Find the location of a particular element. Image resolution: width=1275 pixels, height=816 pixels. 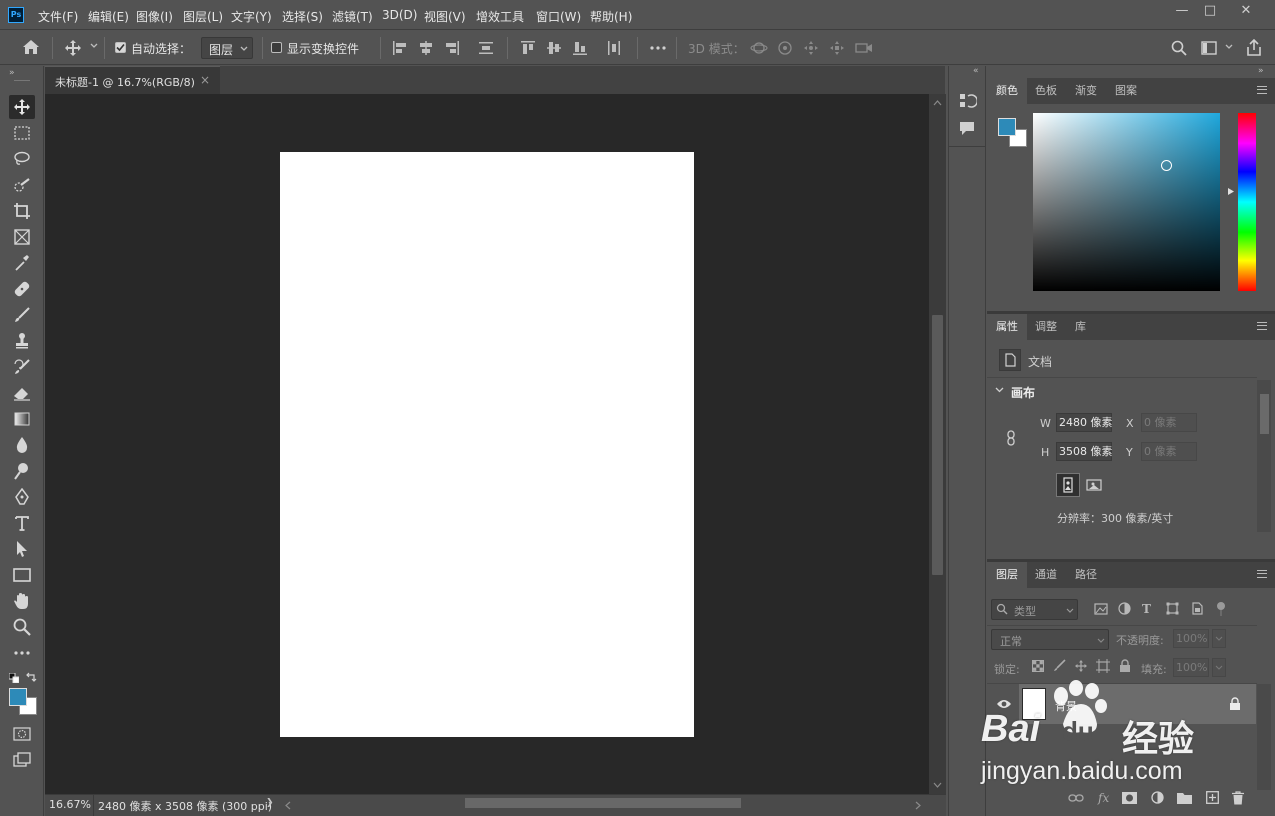

clone-stamp-tool is located at coordinates (22, 341).